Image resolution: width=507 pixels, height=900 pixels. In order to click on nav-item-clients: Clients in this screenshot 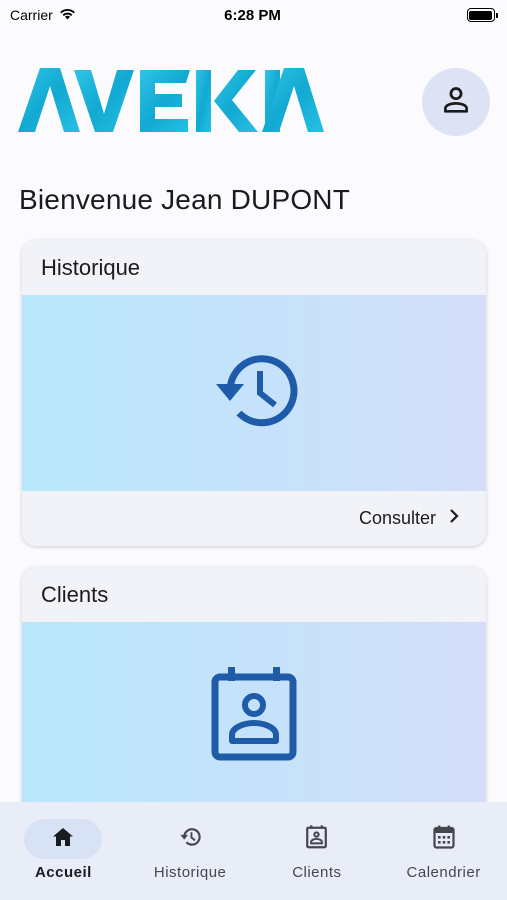, I will do `click(317, 851)`.